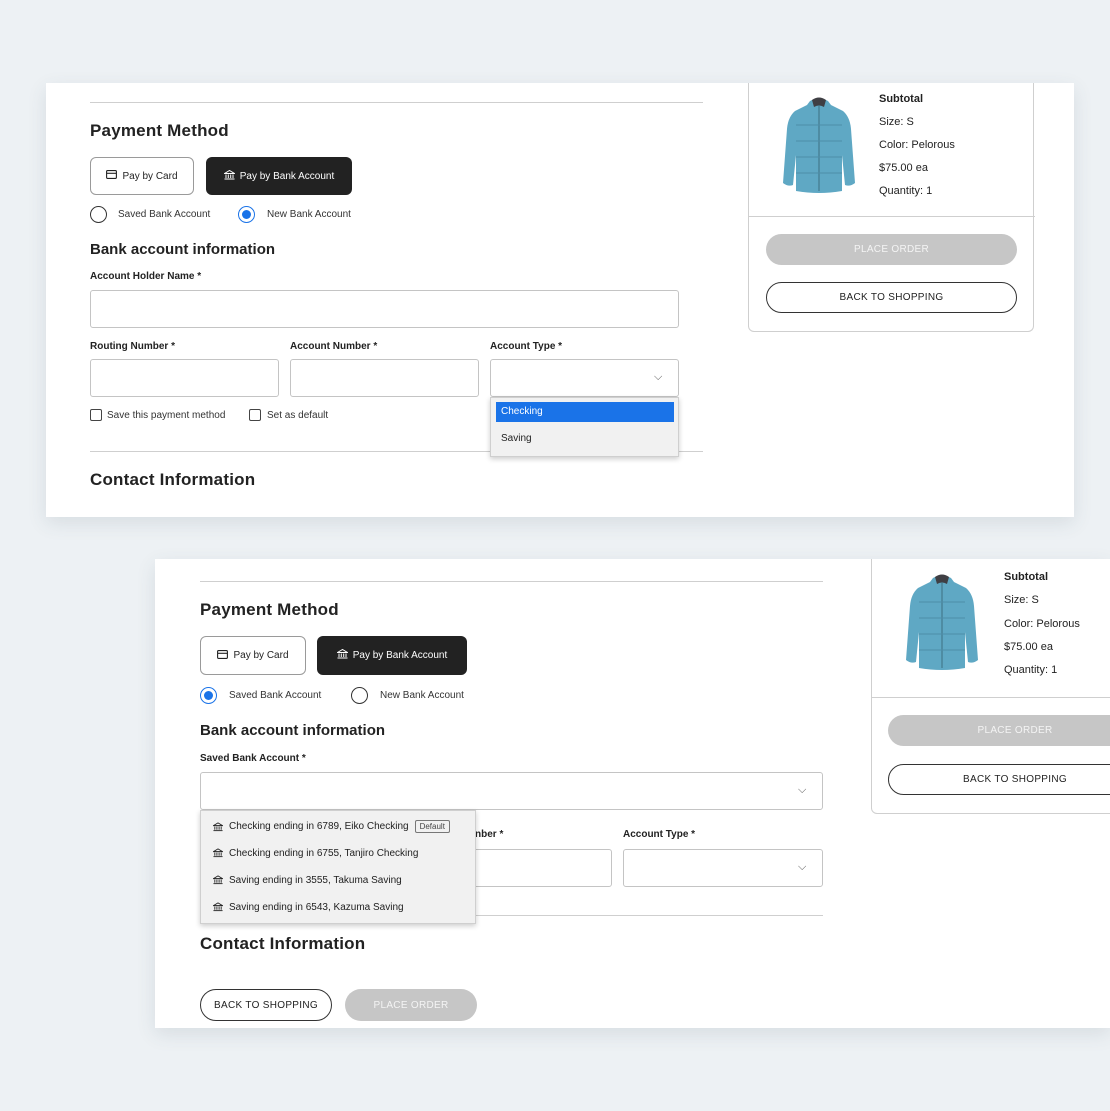  What do you see at coordinates (585, 439) in the screenshot?
I see `account-type-option-saving: Saving` at bounding box center [585, 439].